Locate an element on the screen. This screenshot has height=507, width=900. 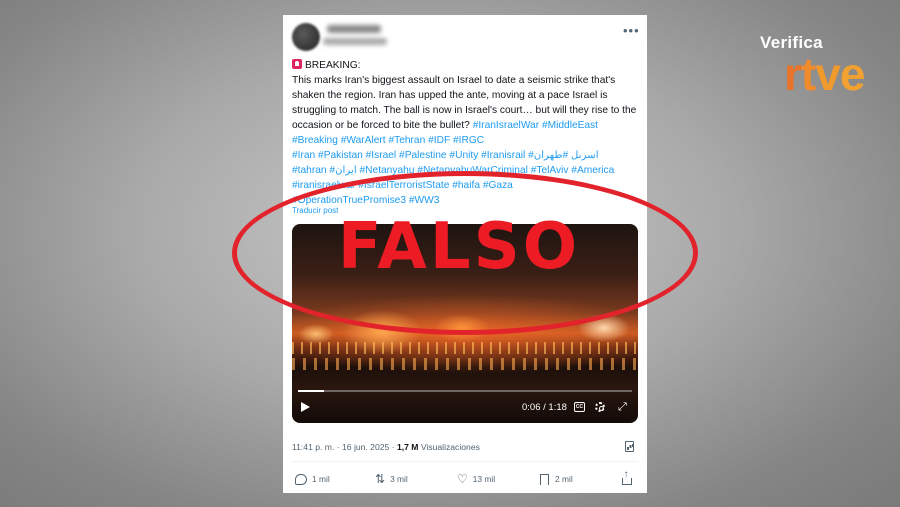
heart-icon: ♡ is located at coordinates (462, 479).